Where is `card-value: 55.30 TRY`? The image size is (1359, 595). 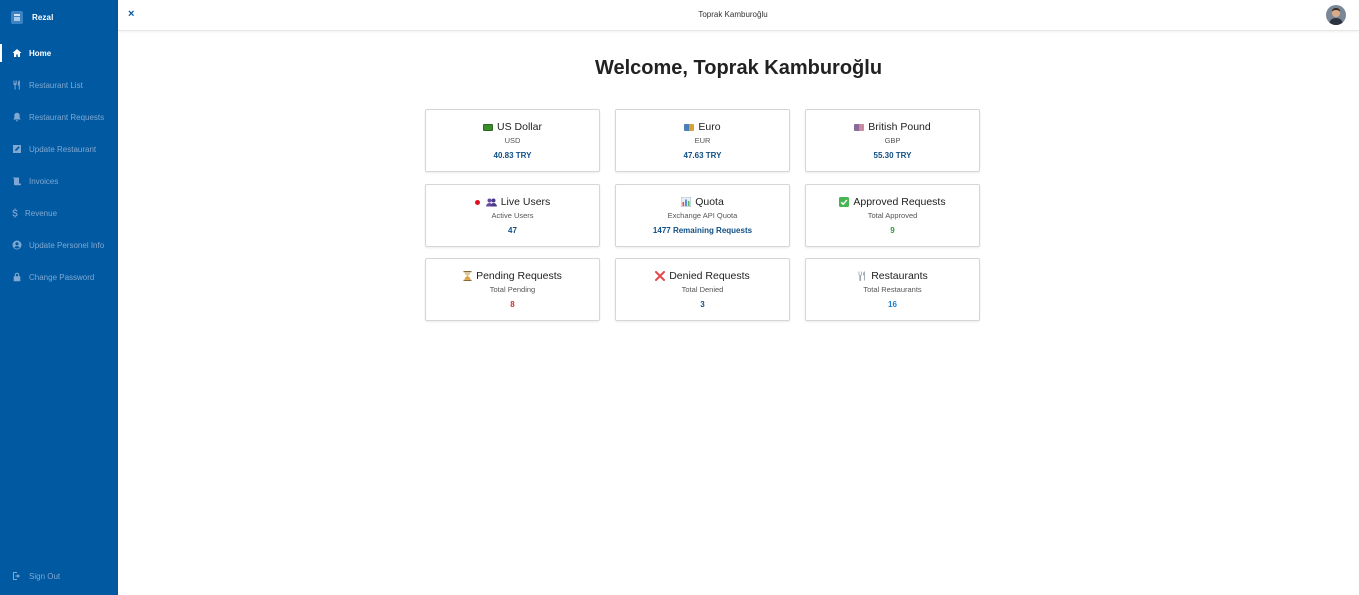 card-value: 55.30 TRY is located at coordinates (892, 155).